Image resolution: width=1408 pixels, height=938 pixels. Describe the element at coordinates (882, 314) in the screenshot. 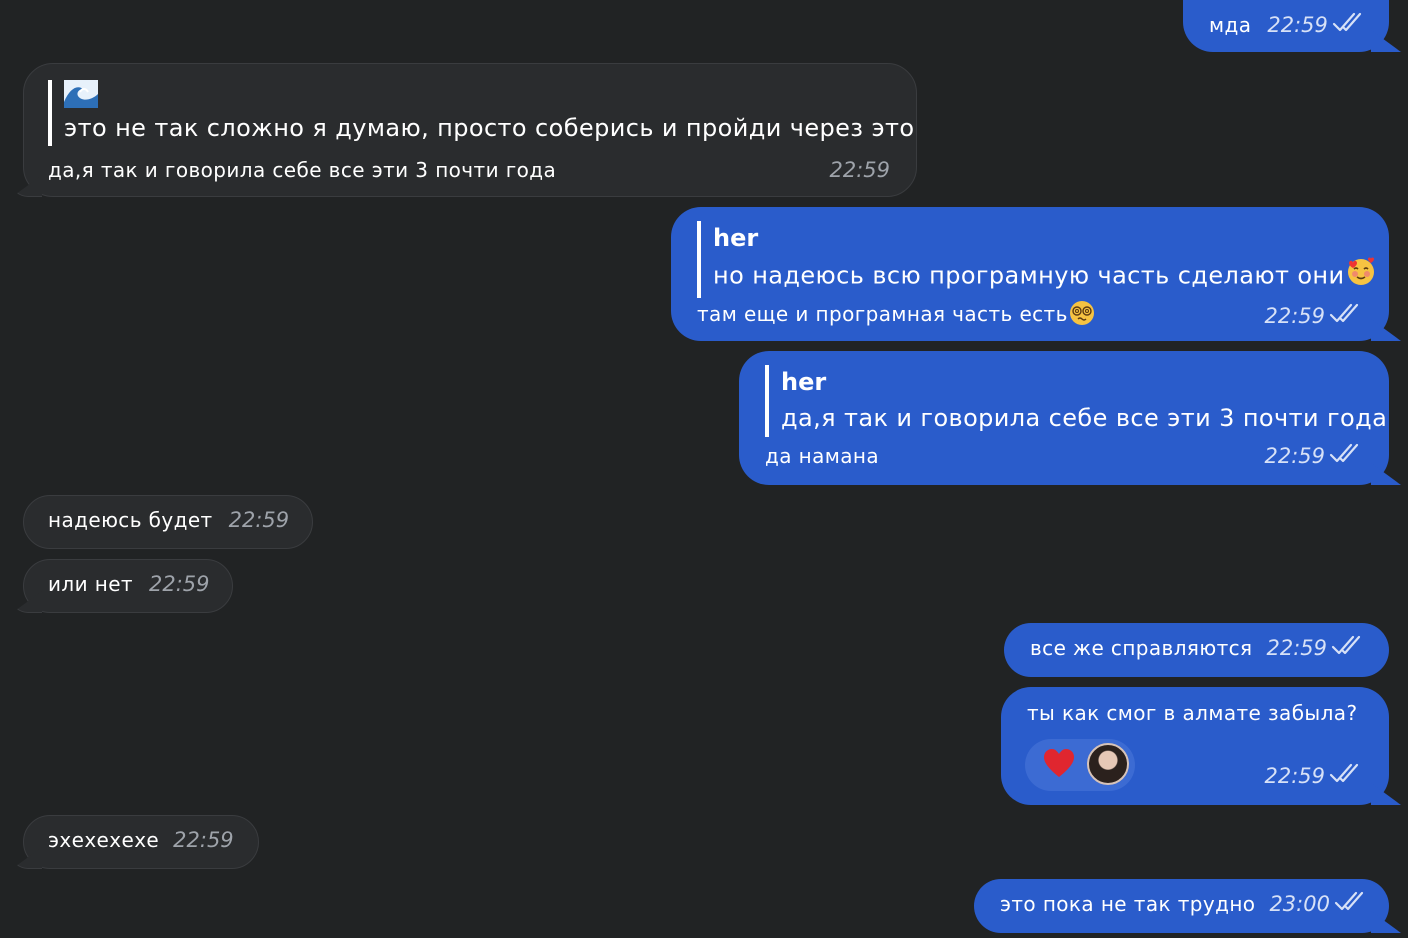

I see `message-text: там еще и програмная часть есть` at that location.